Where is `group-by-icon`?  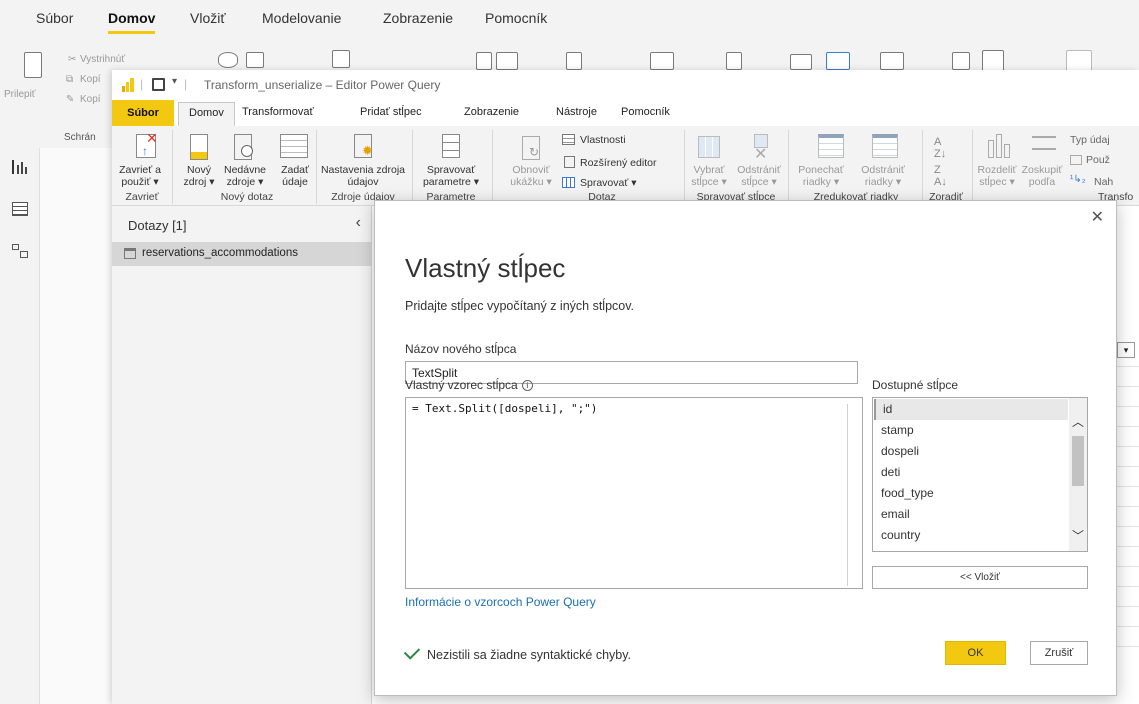 group-by-icon is located at coordinates (1044, 143).